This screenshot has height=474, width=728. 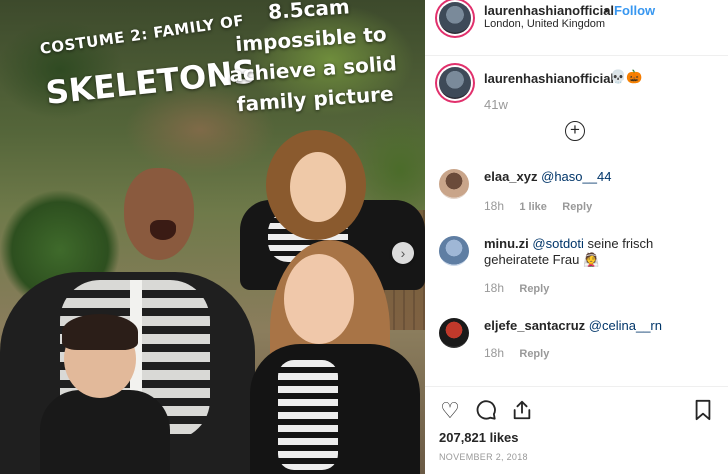 What do you see at coordinates (403, 253) in the screenshot?
I see `next-photo-arrow-icon: ›` at bounding box center [403, 253].